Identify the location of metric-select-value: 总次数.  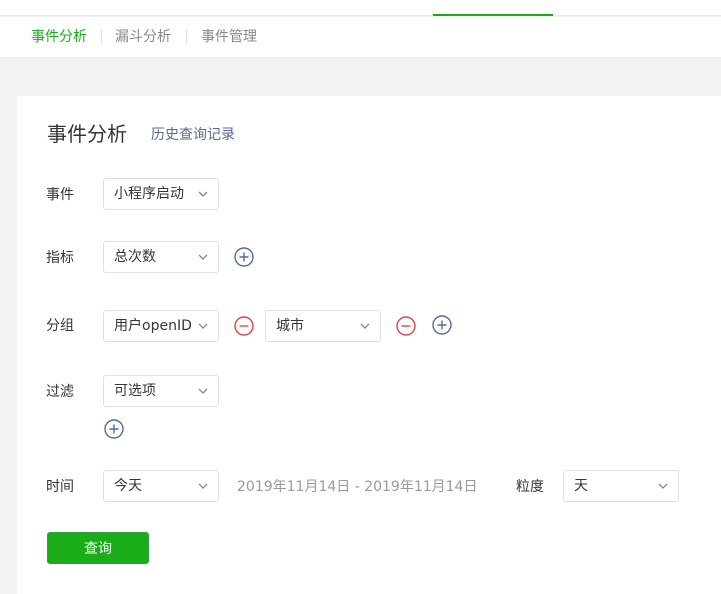
(135, 257).